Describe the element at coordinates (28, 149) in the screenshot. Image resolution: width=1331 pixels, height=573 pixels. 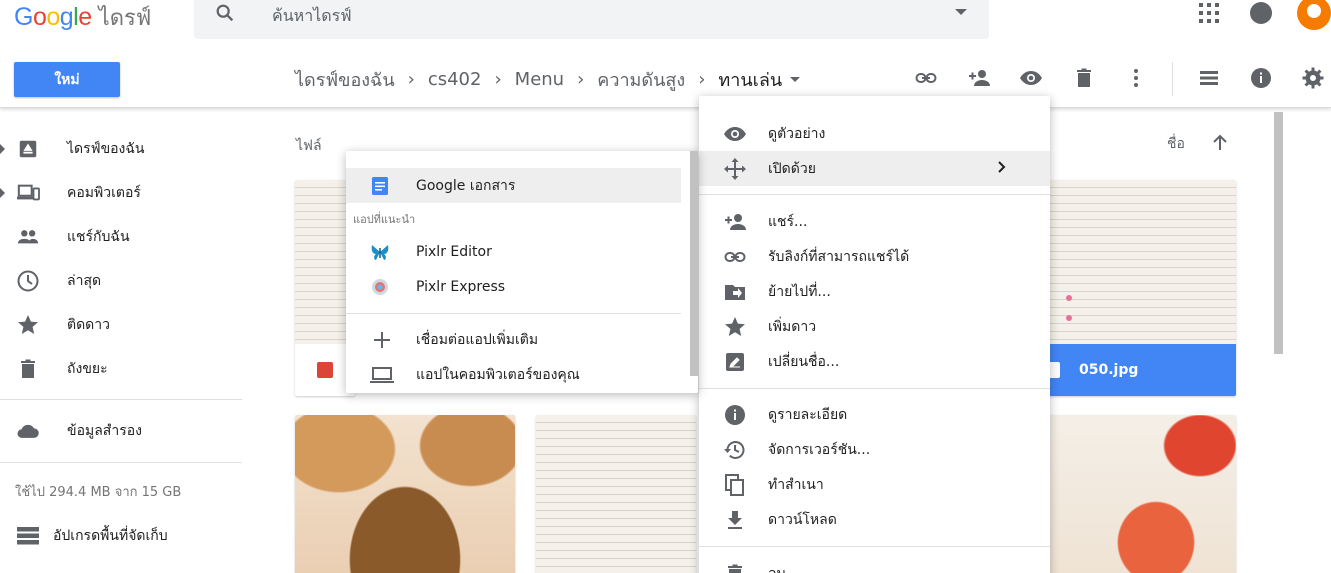
I see `drive-icon` at that location.